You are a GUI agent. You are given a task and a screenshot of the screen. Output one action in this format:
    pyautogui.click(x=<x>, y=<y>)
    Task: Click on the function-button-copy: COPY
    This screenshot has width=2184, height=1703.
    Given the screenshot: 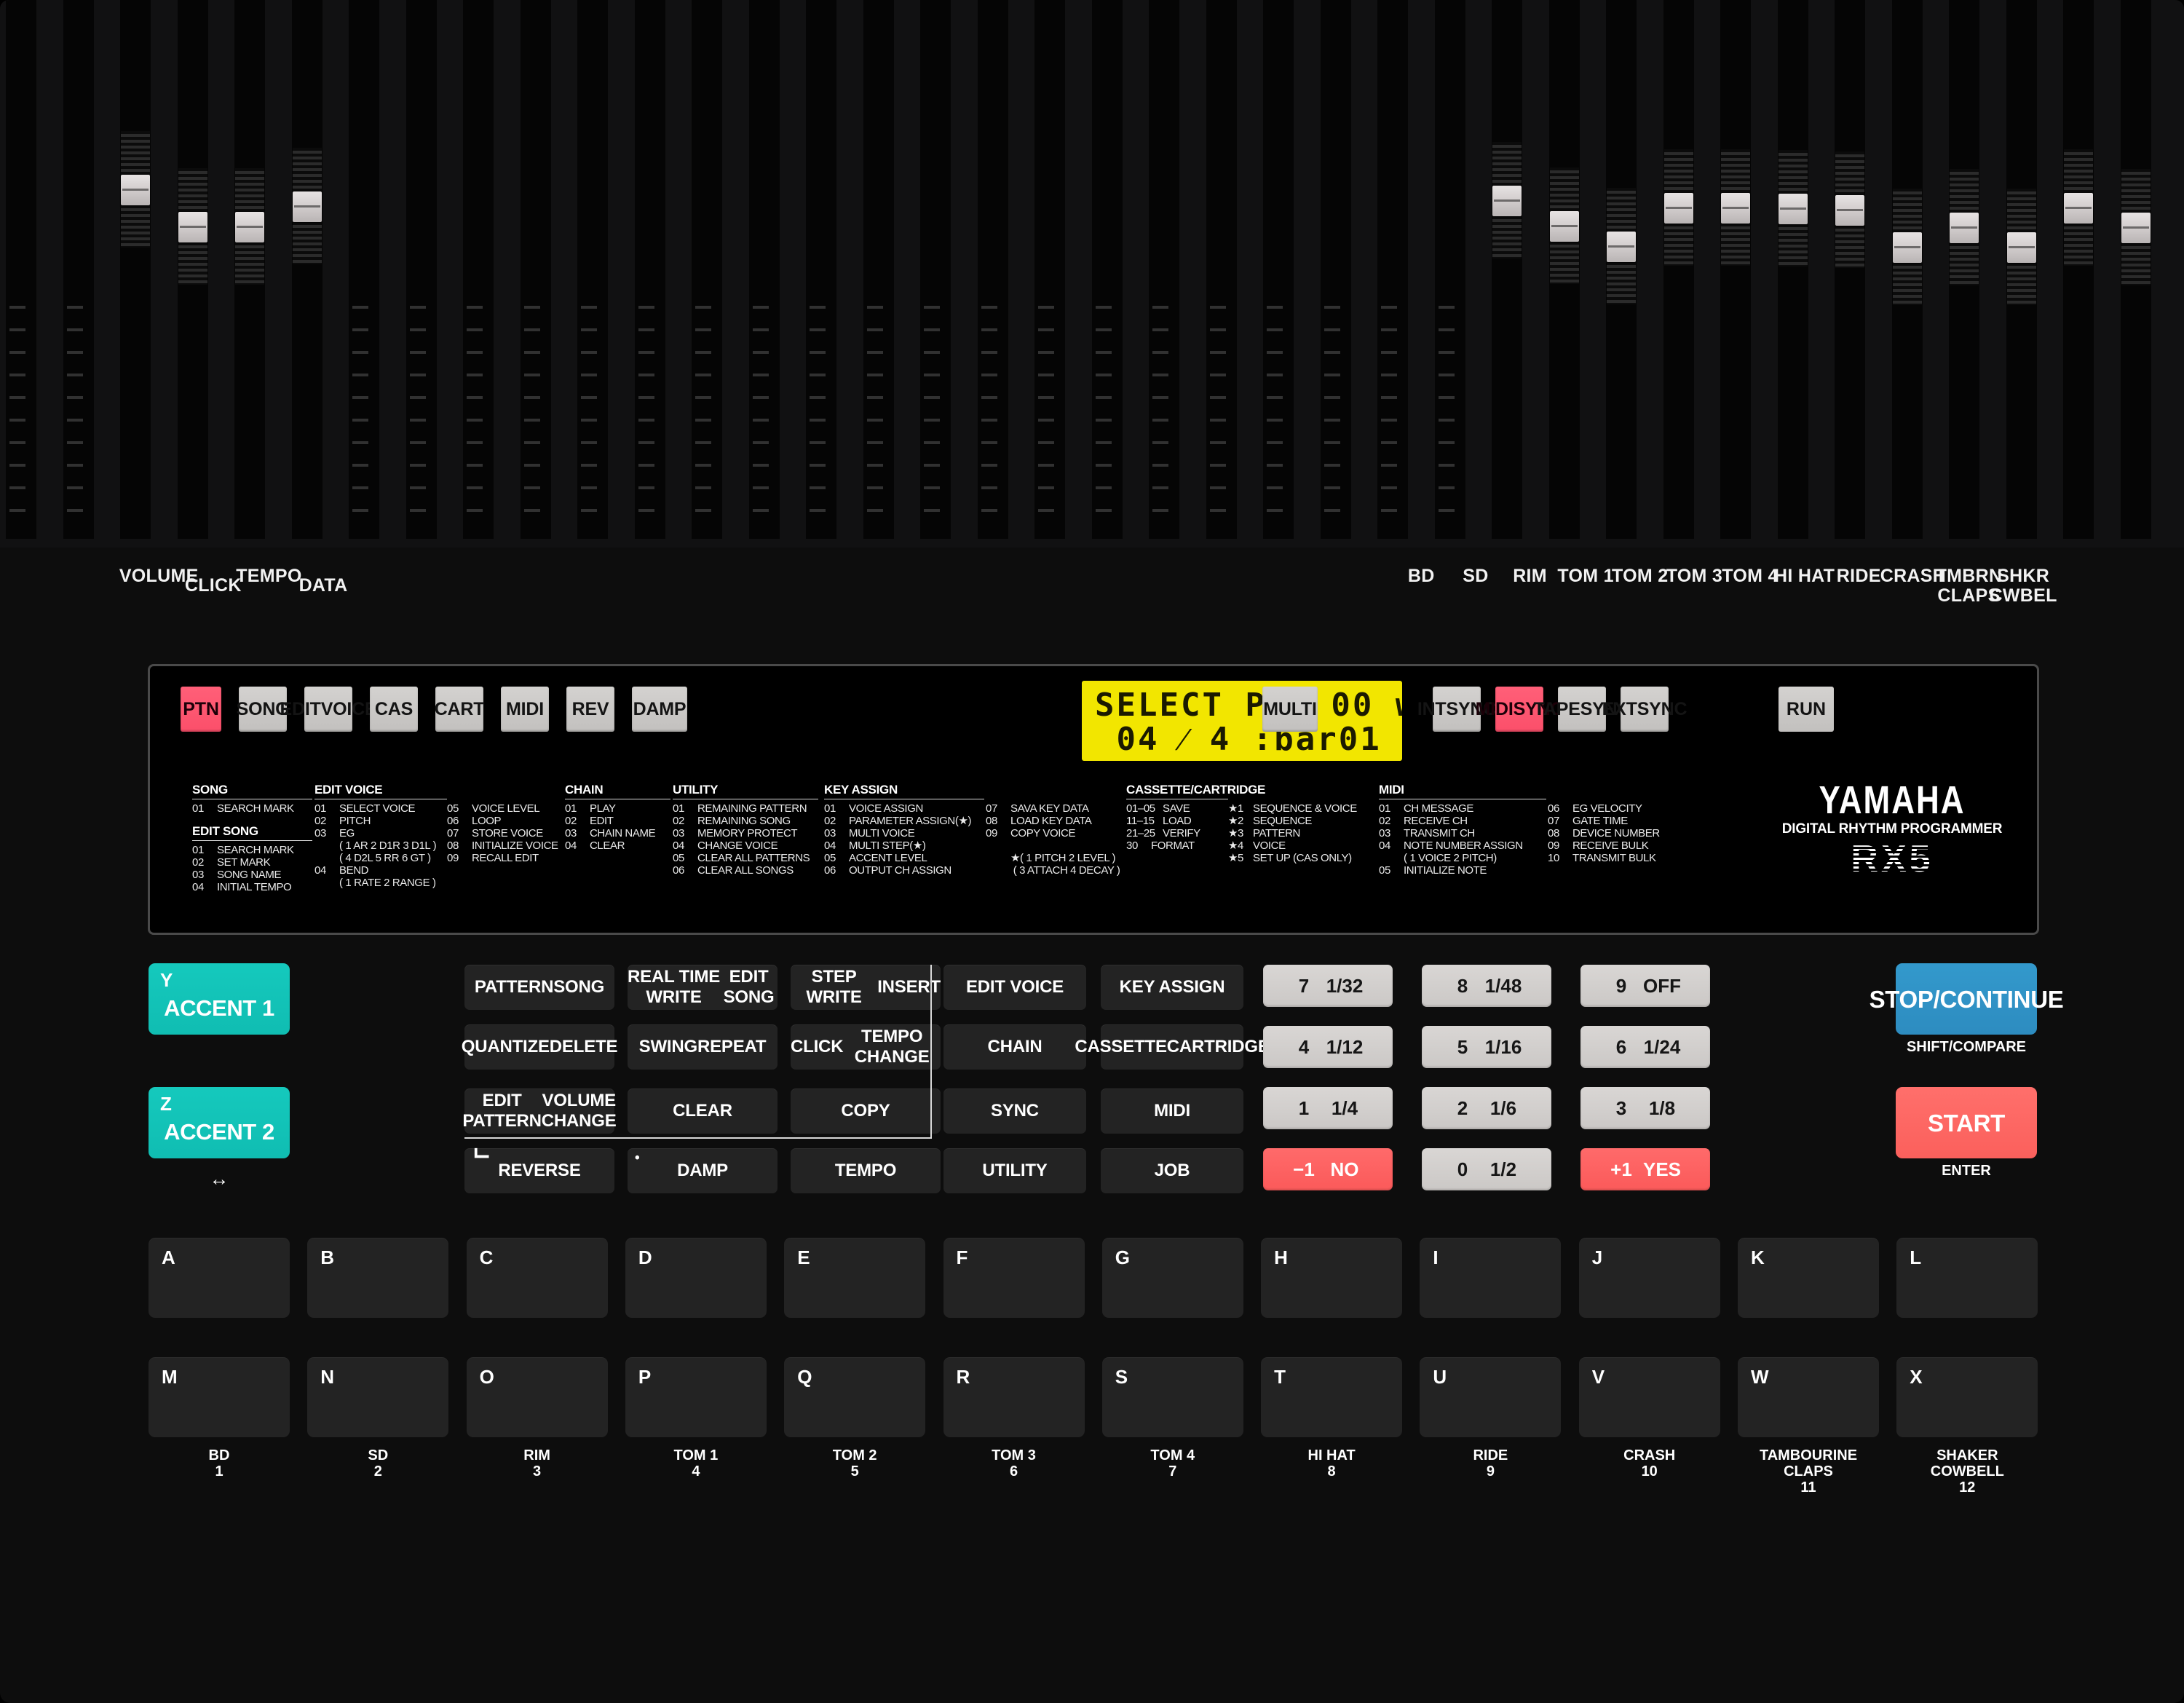 What is the action you would take?
    pyautogui.click(x=866, y=1111)
    